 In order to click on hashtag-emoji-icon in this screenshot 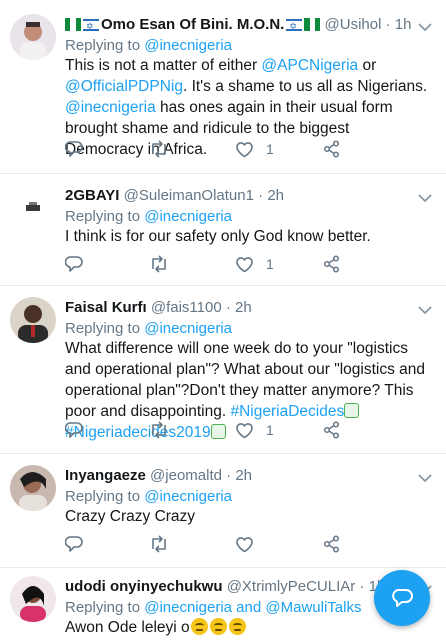, I will do `click(352, 410)`.